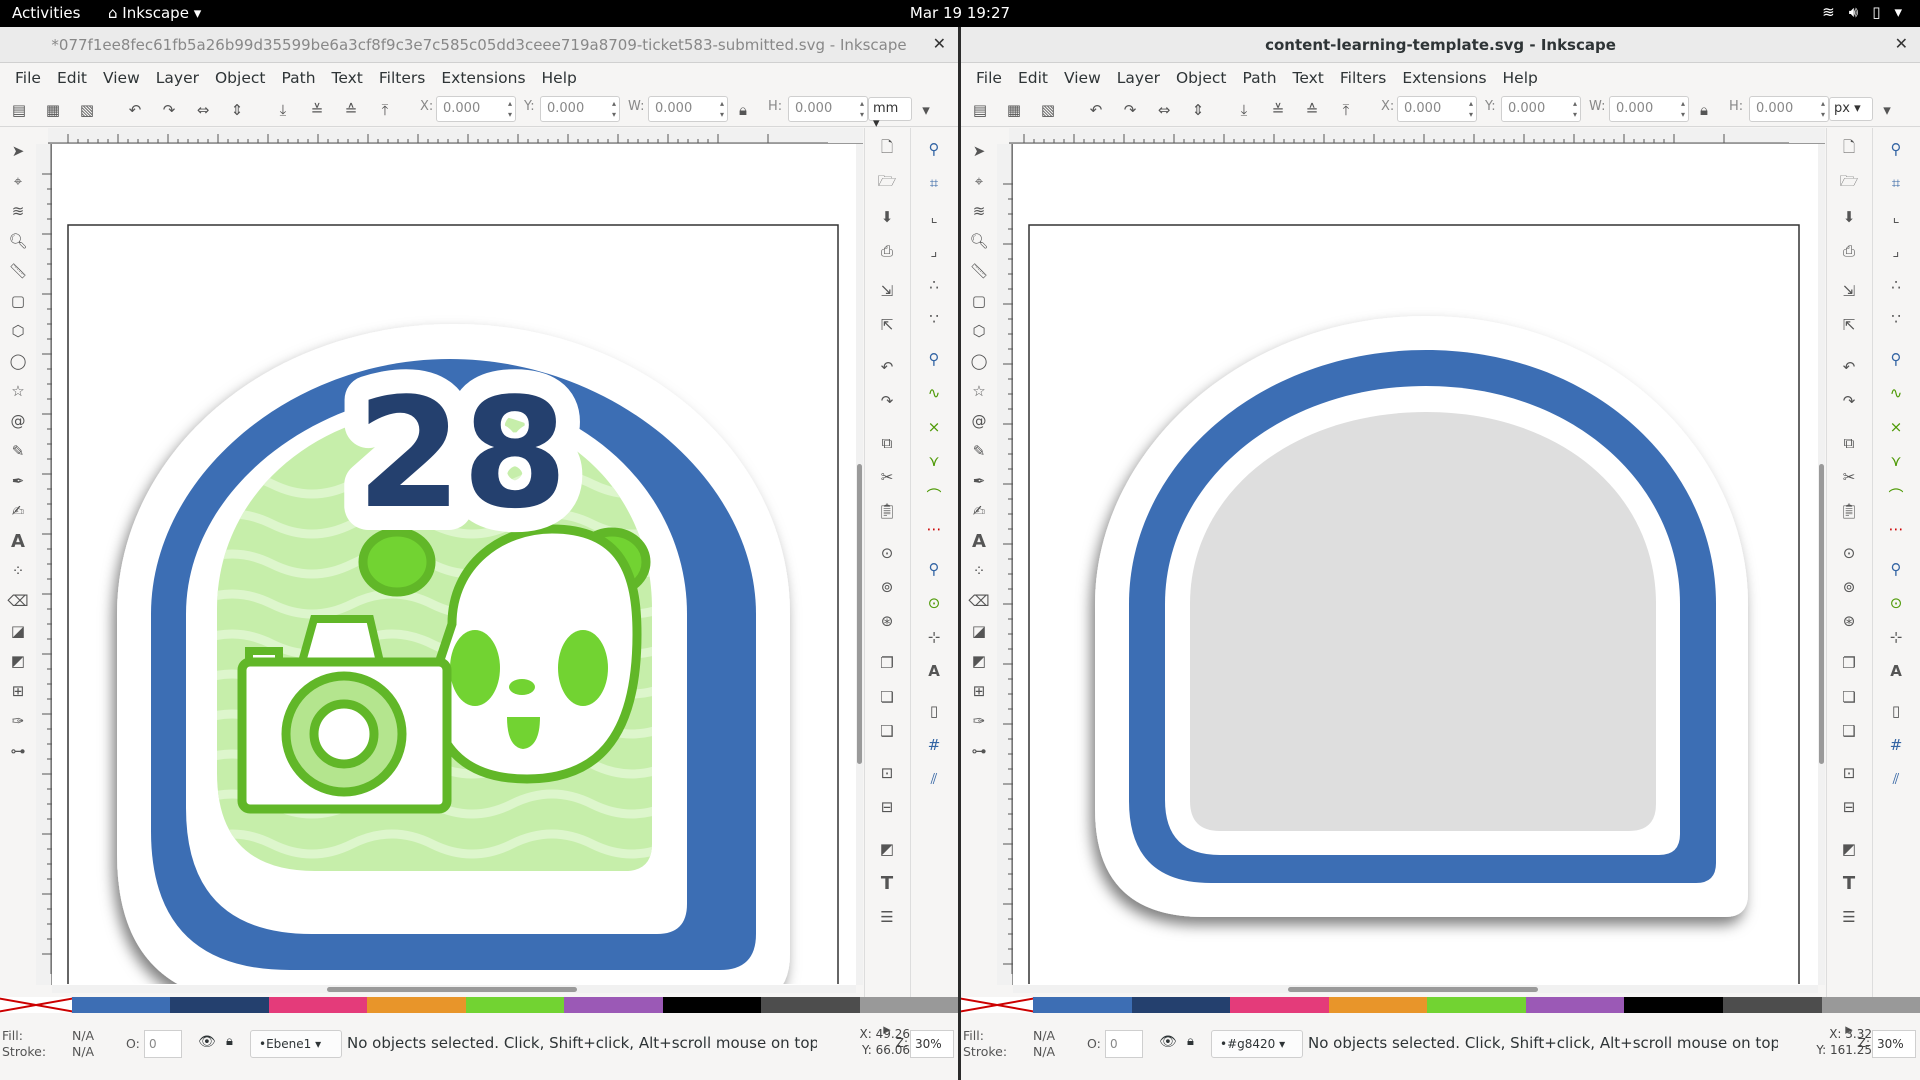 The height and width of the screenshot is (1080, 1920). Describe the element at coordinates (1896, 285) in the screenshot. I see `snap-bbox-midpoint-icon: ∴` at that location.